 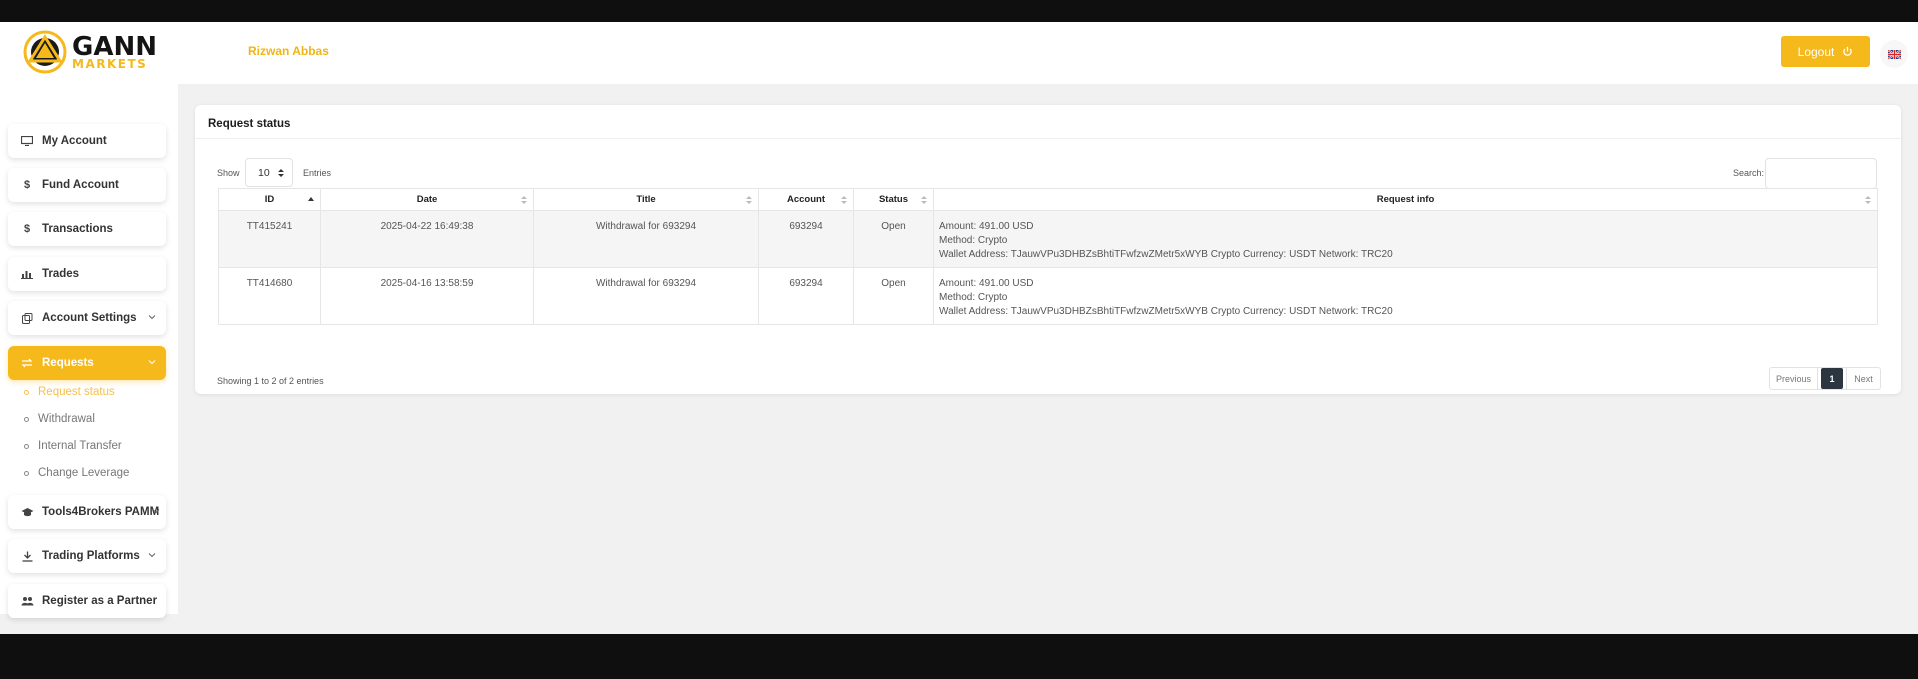 What do you see at coordinates (1848, 51) in the screenshot?
I see `power-icon` at bounding box center [1848, 51].